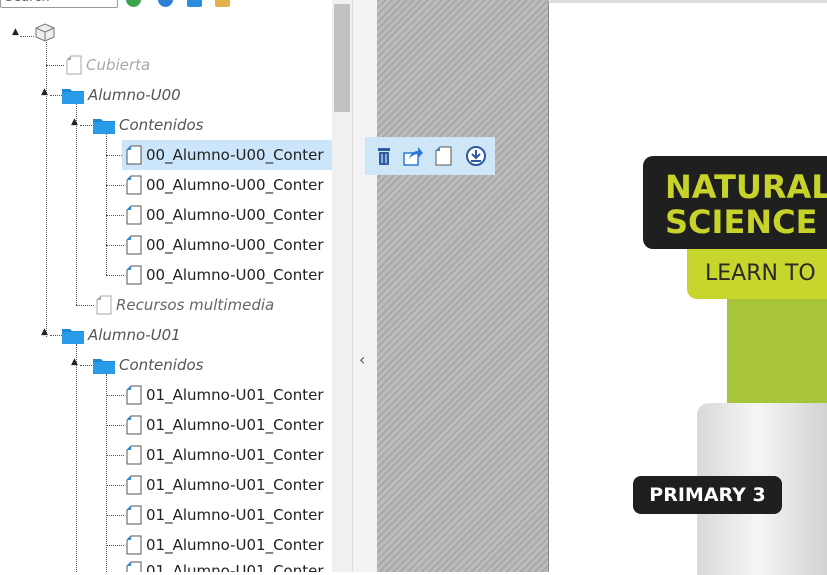 The image size is (827, 575). What do you see at coordinates (59, 4) in the screenshot?
I see `search-input: Search` at bounding box center [59, 4].